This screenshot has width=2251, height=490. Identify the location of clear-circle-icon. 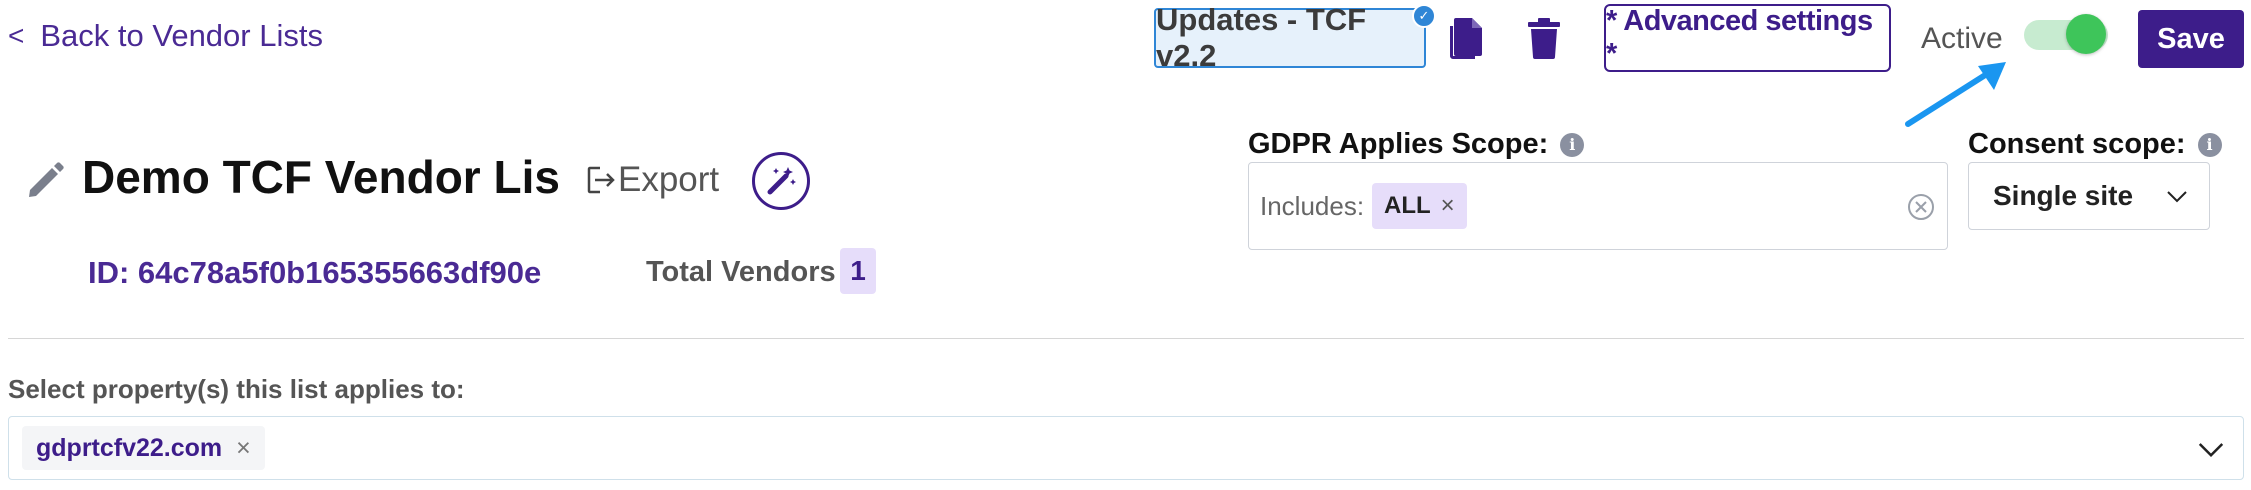
(1921, 207).